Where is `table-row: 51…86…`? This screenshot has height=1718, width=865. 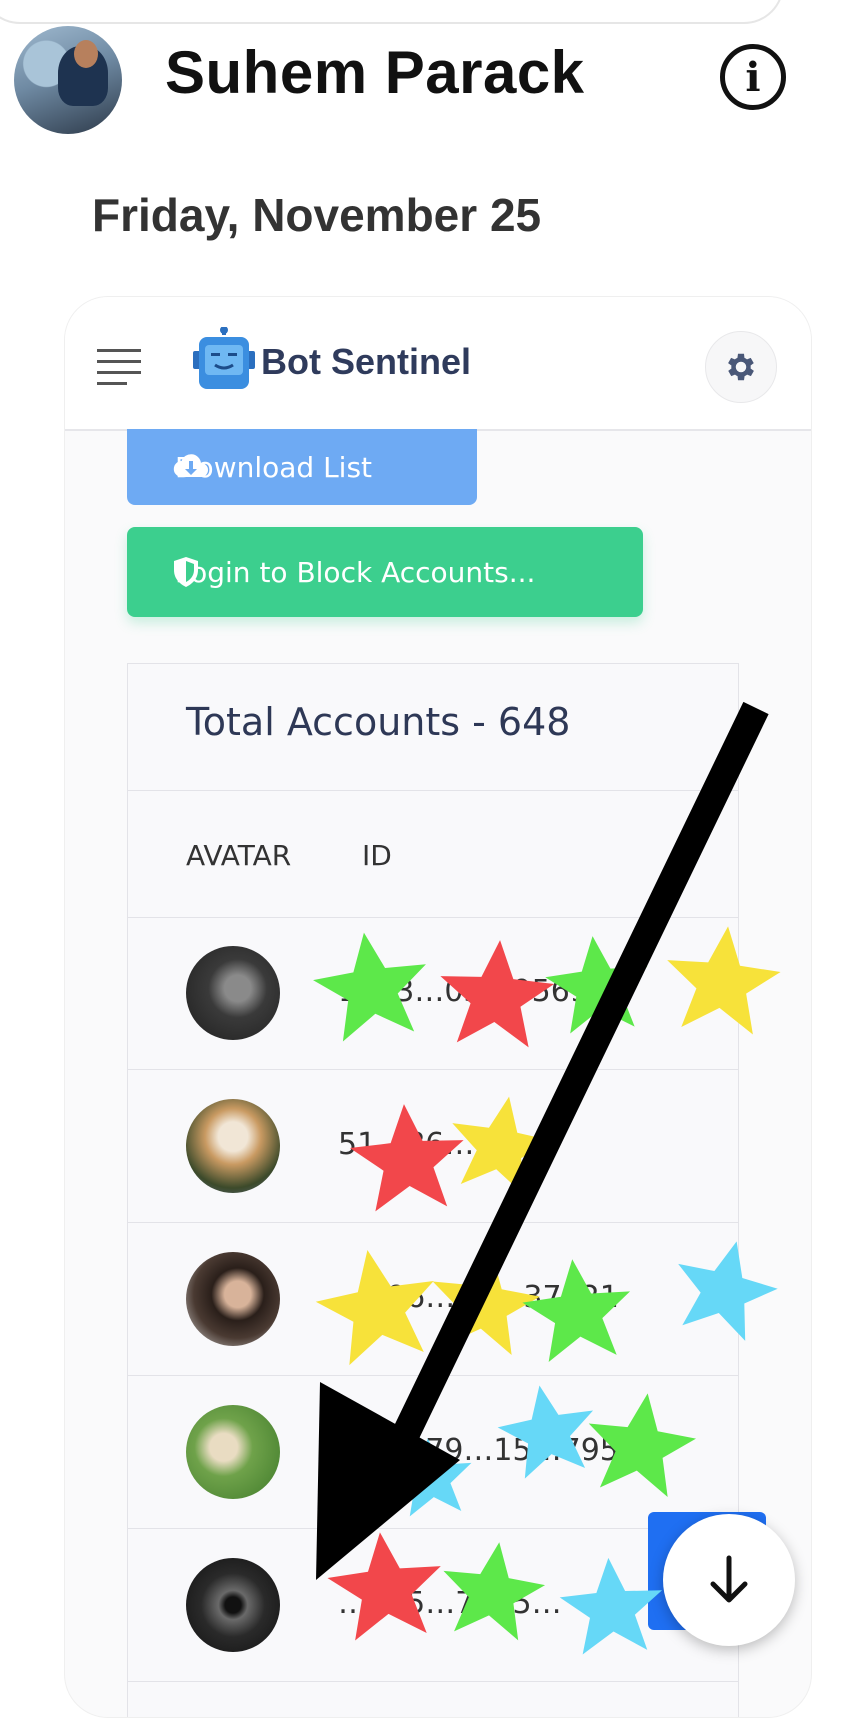
table-row: 51…86… is located at coordinates (433, 1146).